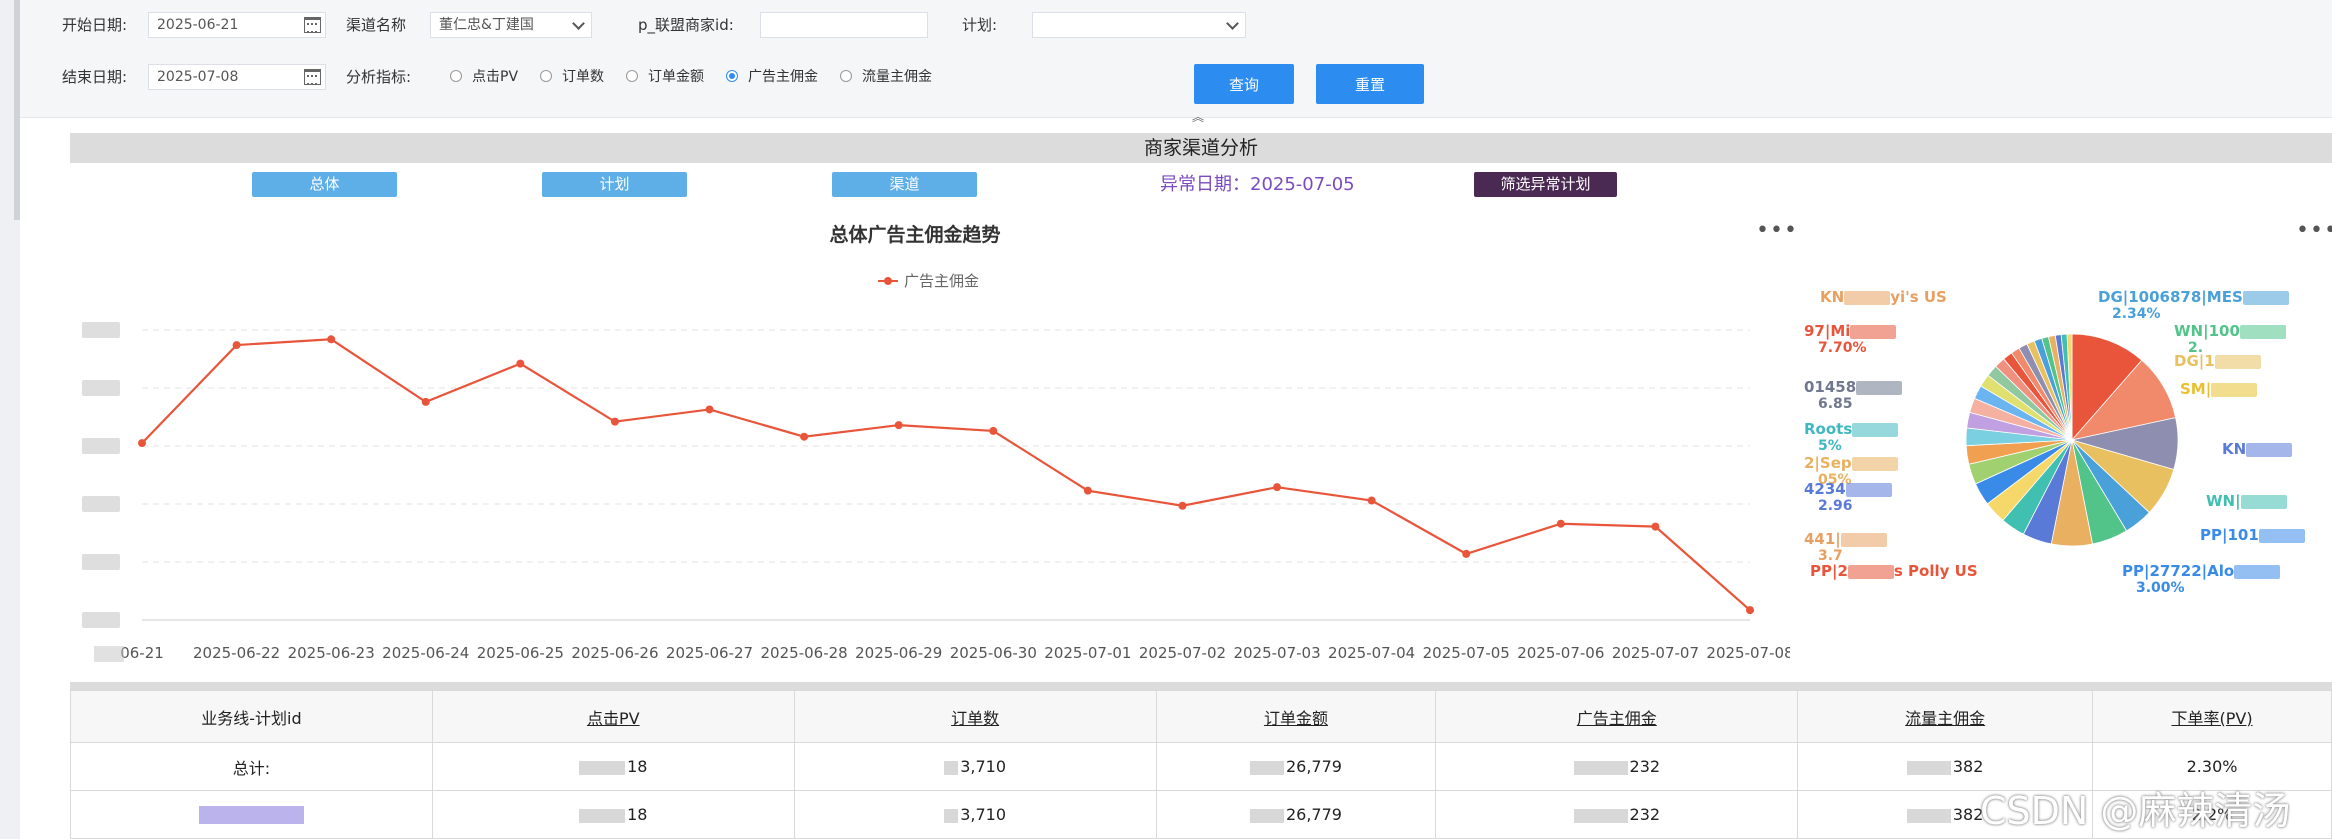 This screenshot has height=839, width=2332. I want to click on header-label: 订单金额, so click(1295, 718).